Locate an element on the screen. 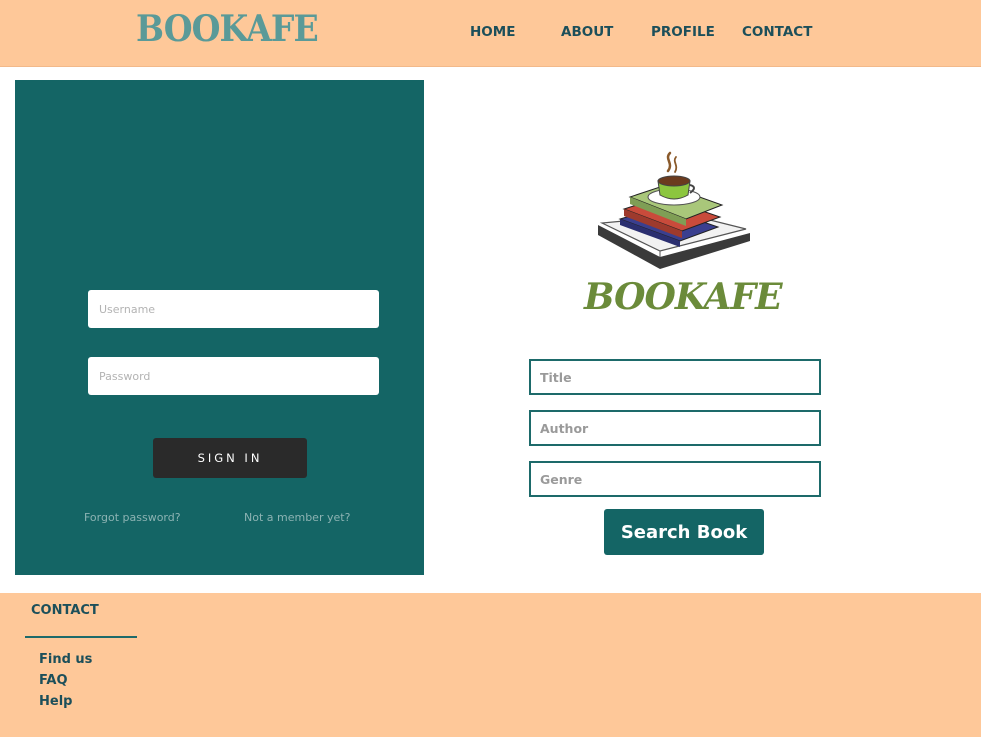 This screenshot has height=737, width=981. nav-home-link: HOME is located at coordinates (492, 32).